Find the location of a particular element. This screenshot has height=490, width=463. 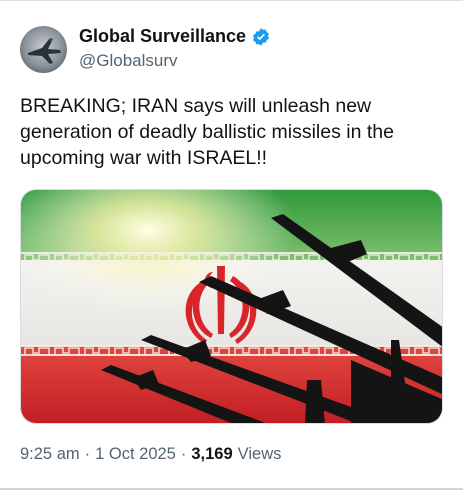

fighter-jet-icon is located at coordinates (44, 51).